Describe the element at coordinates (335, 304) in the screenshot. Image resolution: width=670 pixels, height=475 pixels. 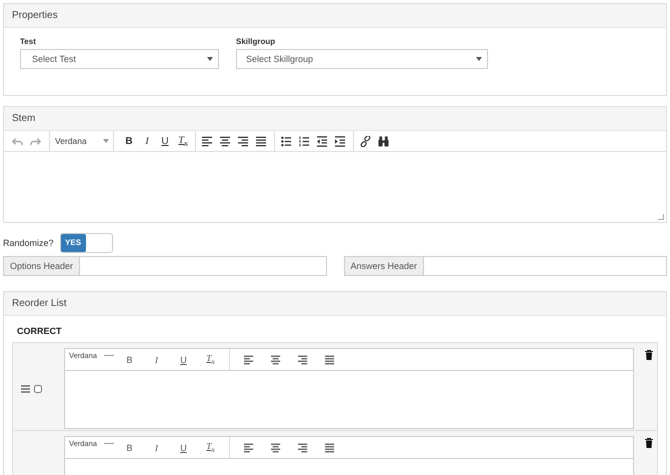
I see `panel-title: Reorder List` at that location.